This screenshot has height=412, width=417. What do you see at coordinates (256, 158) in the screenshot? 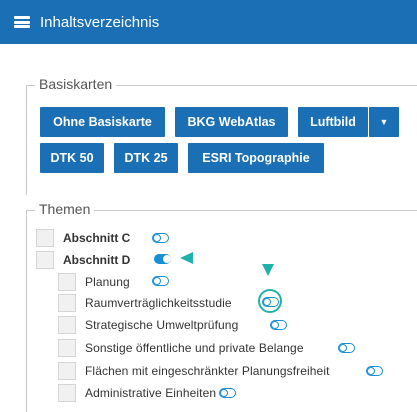
I see `basemap-esri-topo-button: ESRI Topographie` at bounding box center [256, 158].